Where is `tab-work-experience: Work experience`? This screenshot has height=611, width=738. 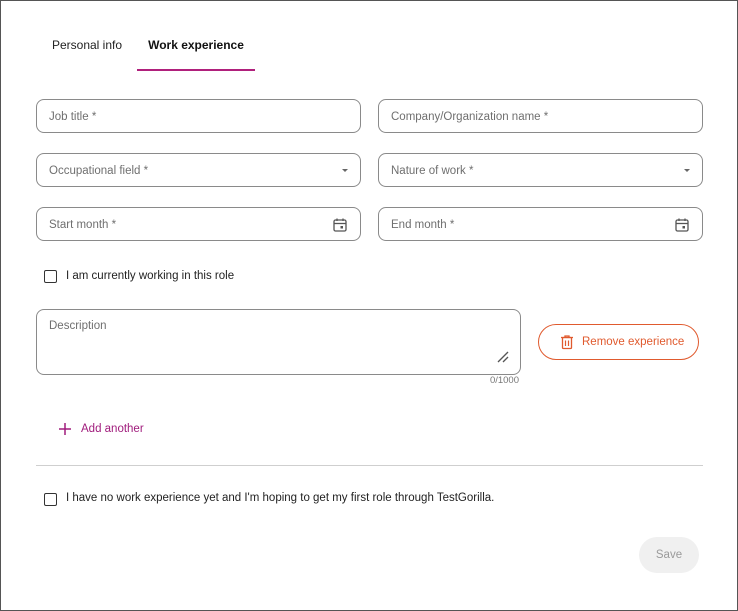 tab-work-experience: Work experience is located at coordinates (196, 50).